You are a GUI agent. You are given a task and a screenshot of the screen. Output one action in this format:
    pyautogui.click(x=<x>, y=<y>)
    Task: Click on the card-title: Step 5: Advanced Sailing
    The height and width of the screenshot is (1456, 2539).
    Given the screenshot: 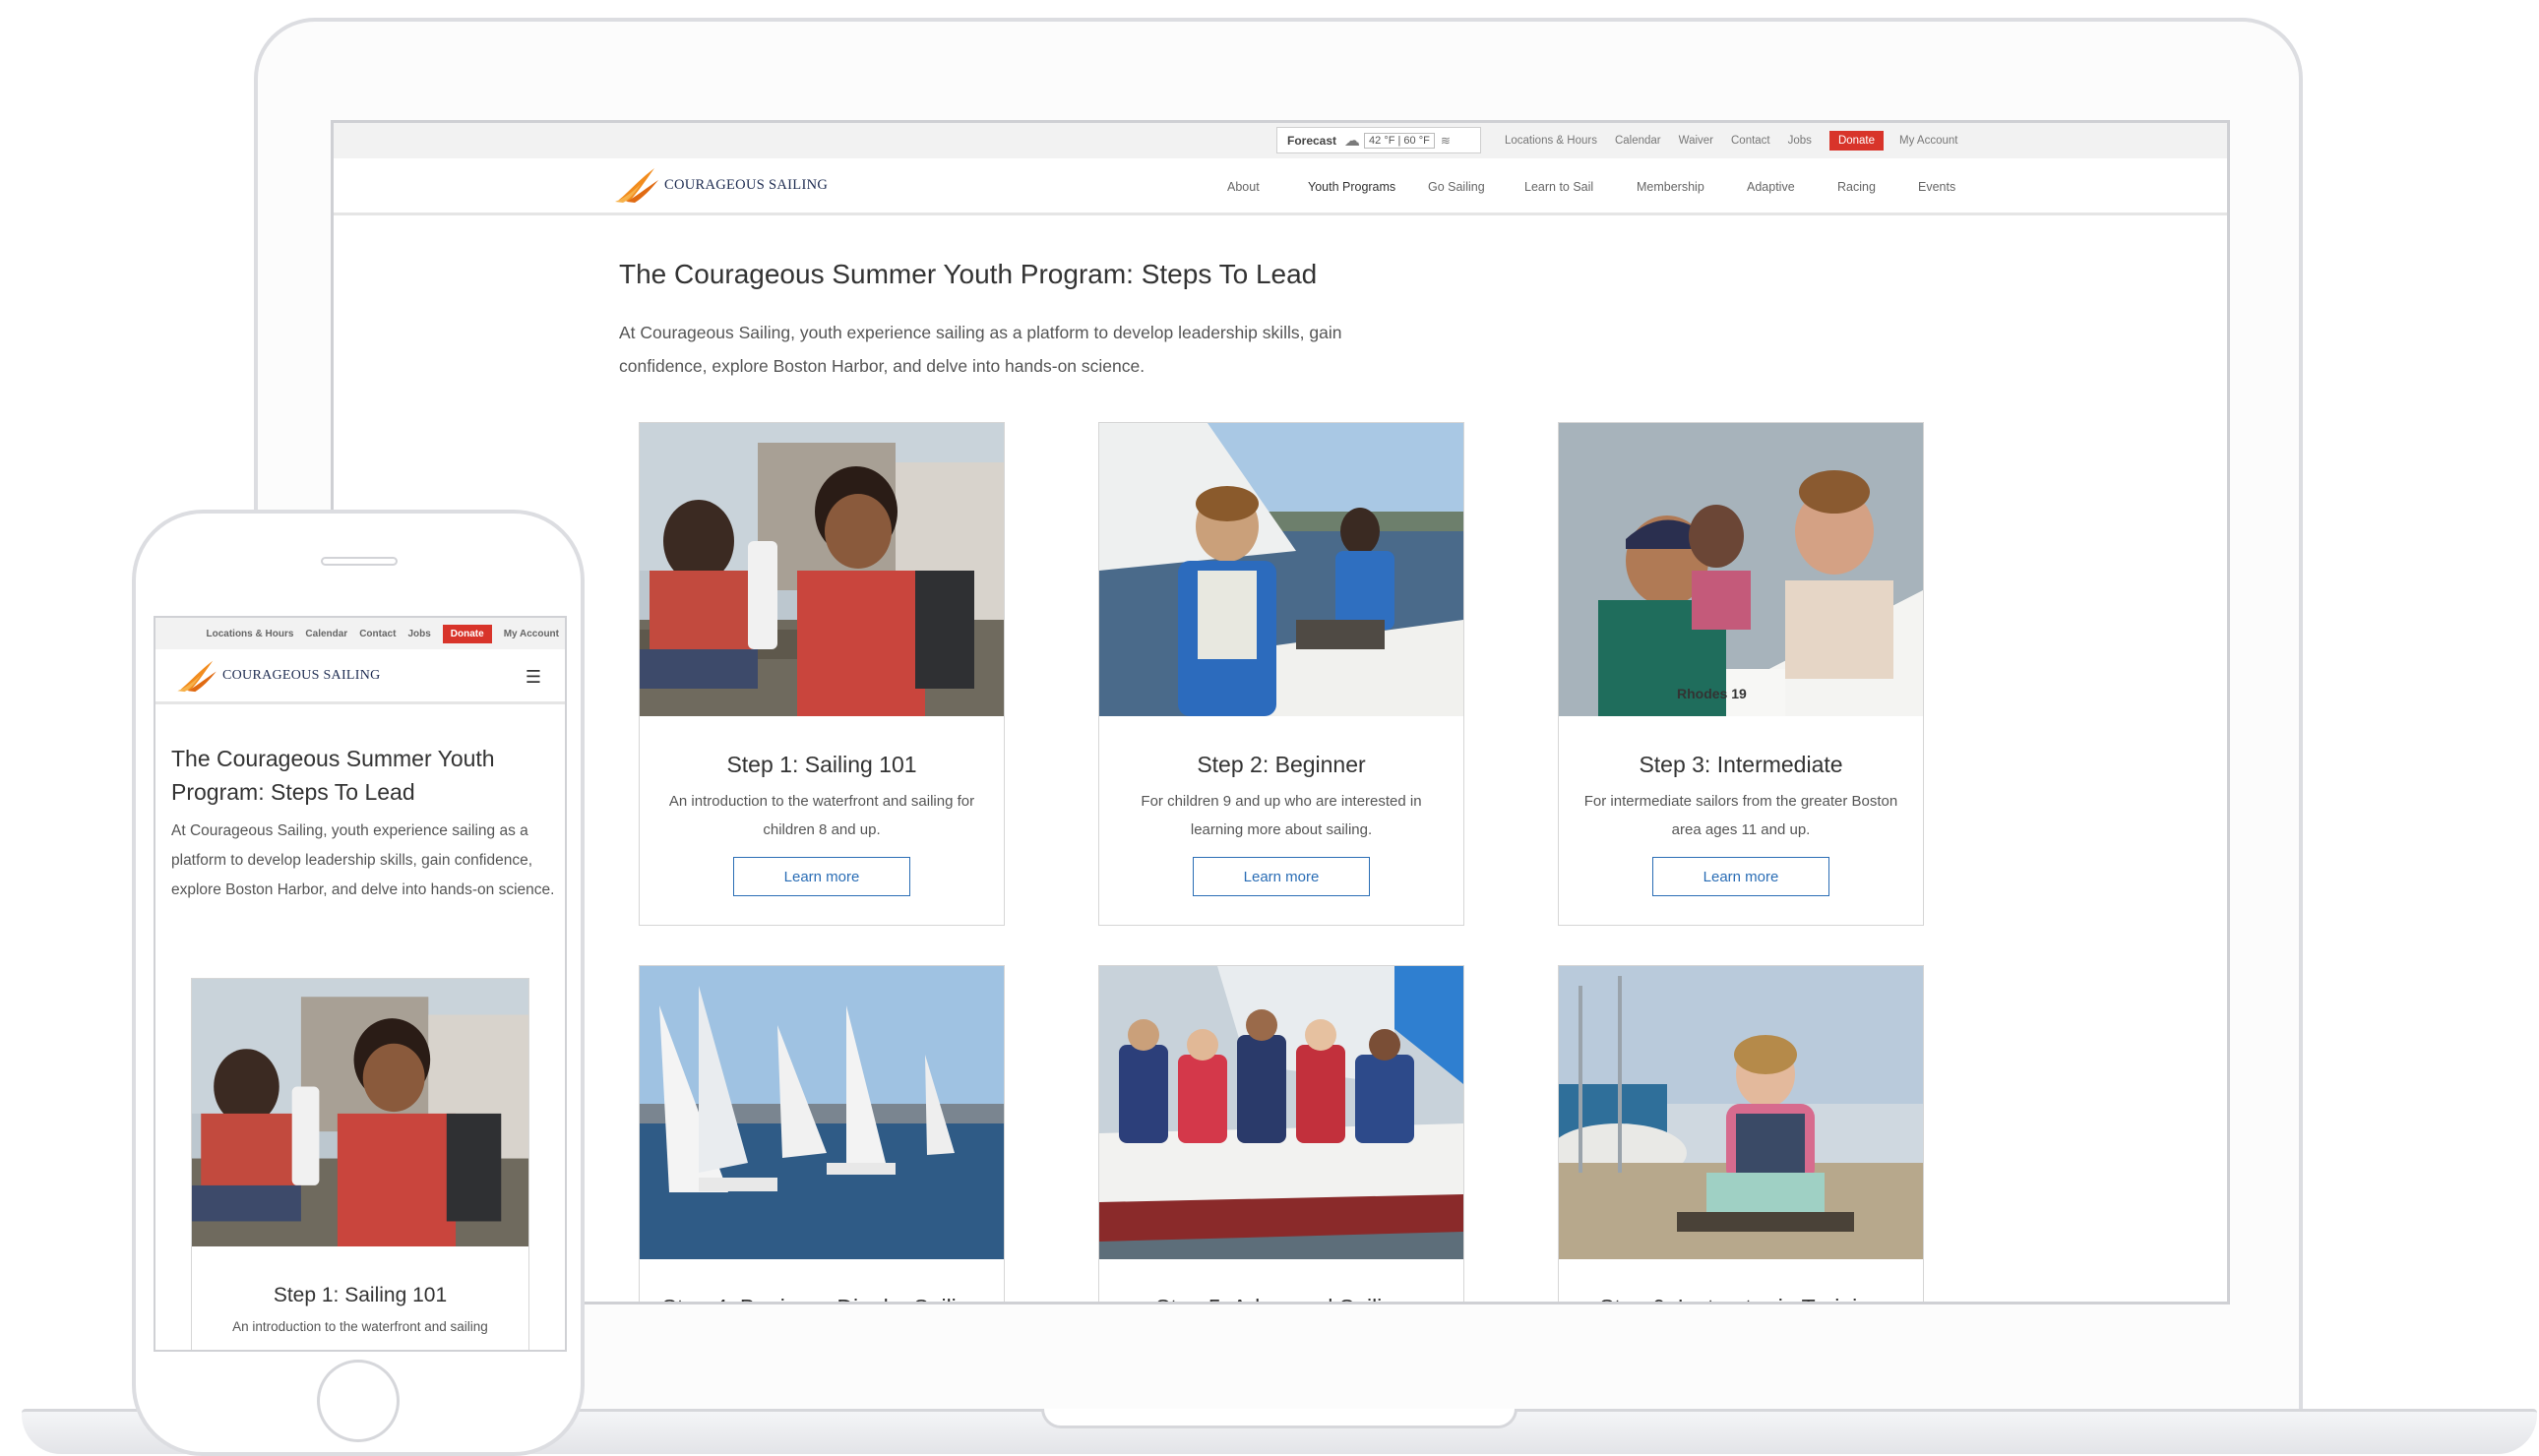 What is the action you would take?
    pyautogui.click(x=1281, y=1298)
    